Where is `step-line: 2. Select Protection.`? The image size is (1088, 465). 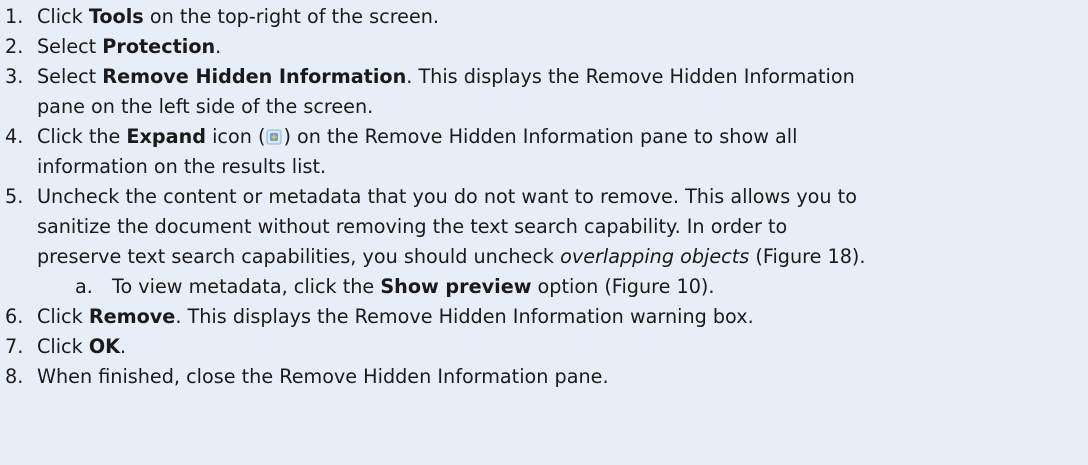 step-line: 2. Select Protection. is located at coordinates (544, 47).